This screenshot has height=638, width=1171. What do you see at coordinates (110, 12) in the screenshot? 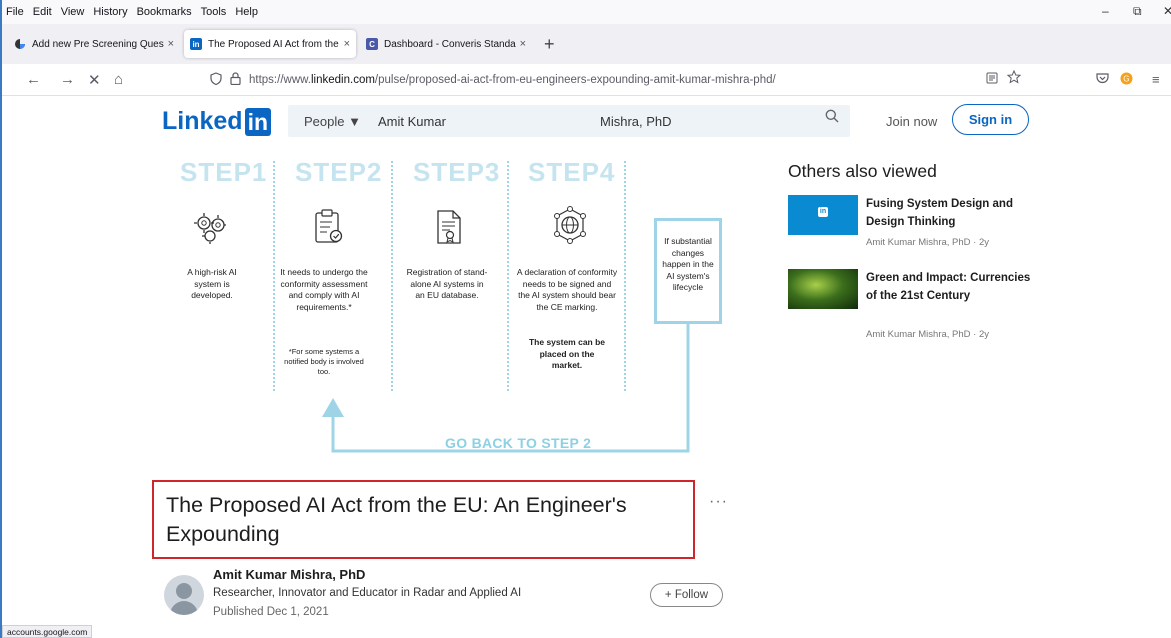
I see `menu-history: History` at bounding box center [110, 12].